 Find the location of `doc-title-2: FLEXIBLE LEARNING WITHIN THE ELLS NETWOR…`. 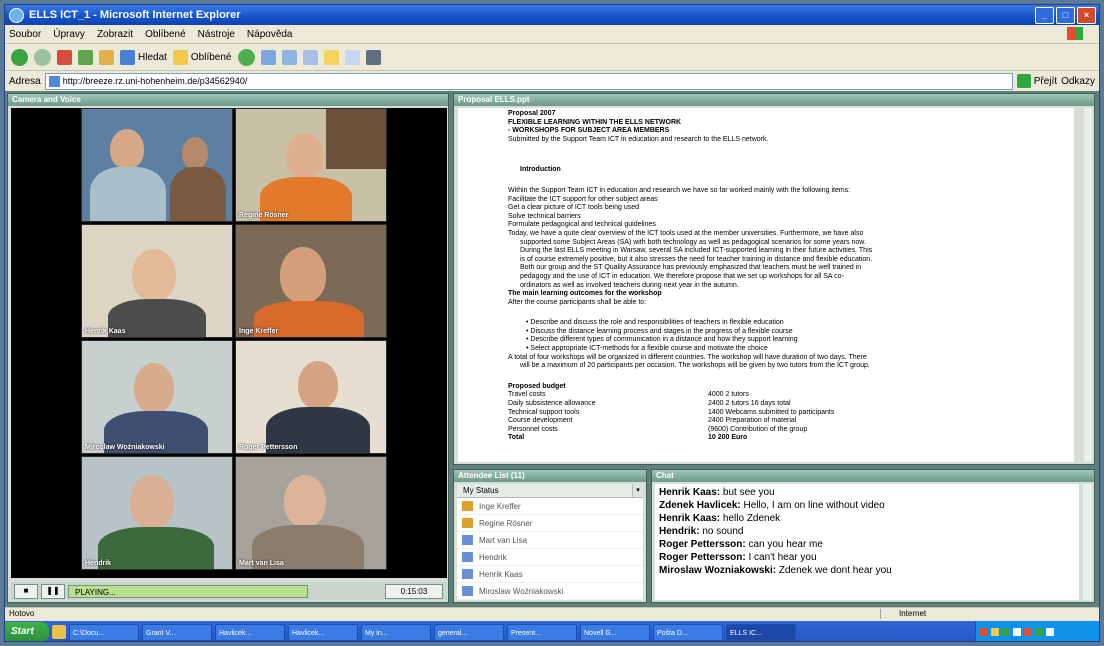

doc-title-2: FLEXIBLE LEARNING WITHIN THE ELLS NETWOR… is located at coordinates (595, 122).